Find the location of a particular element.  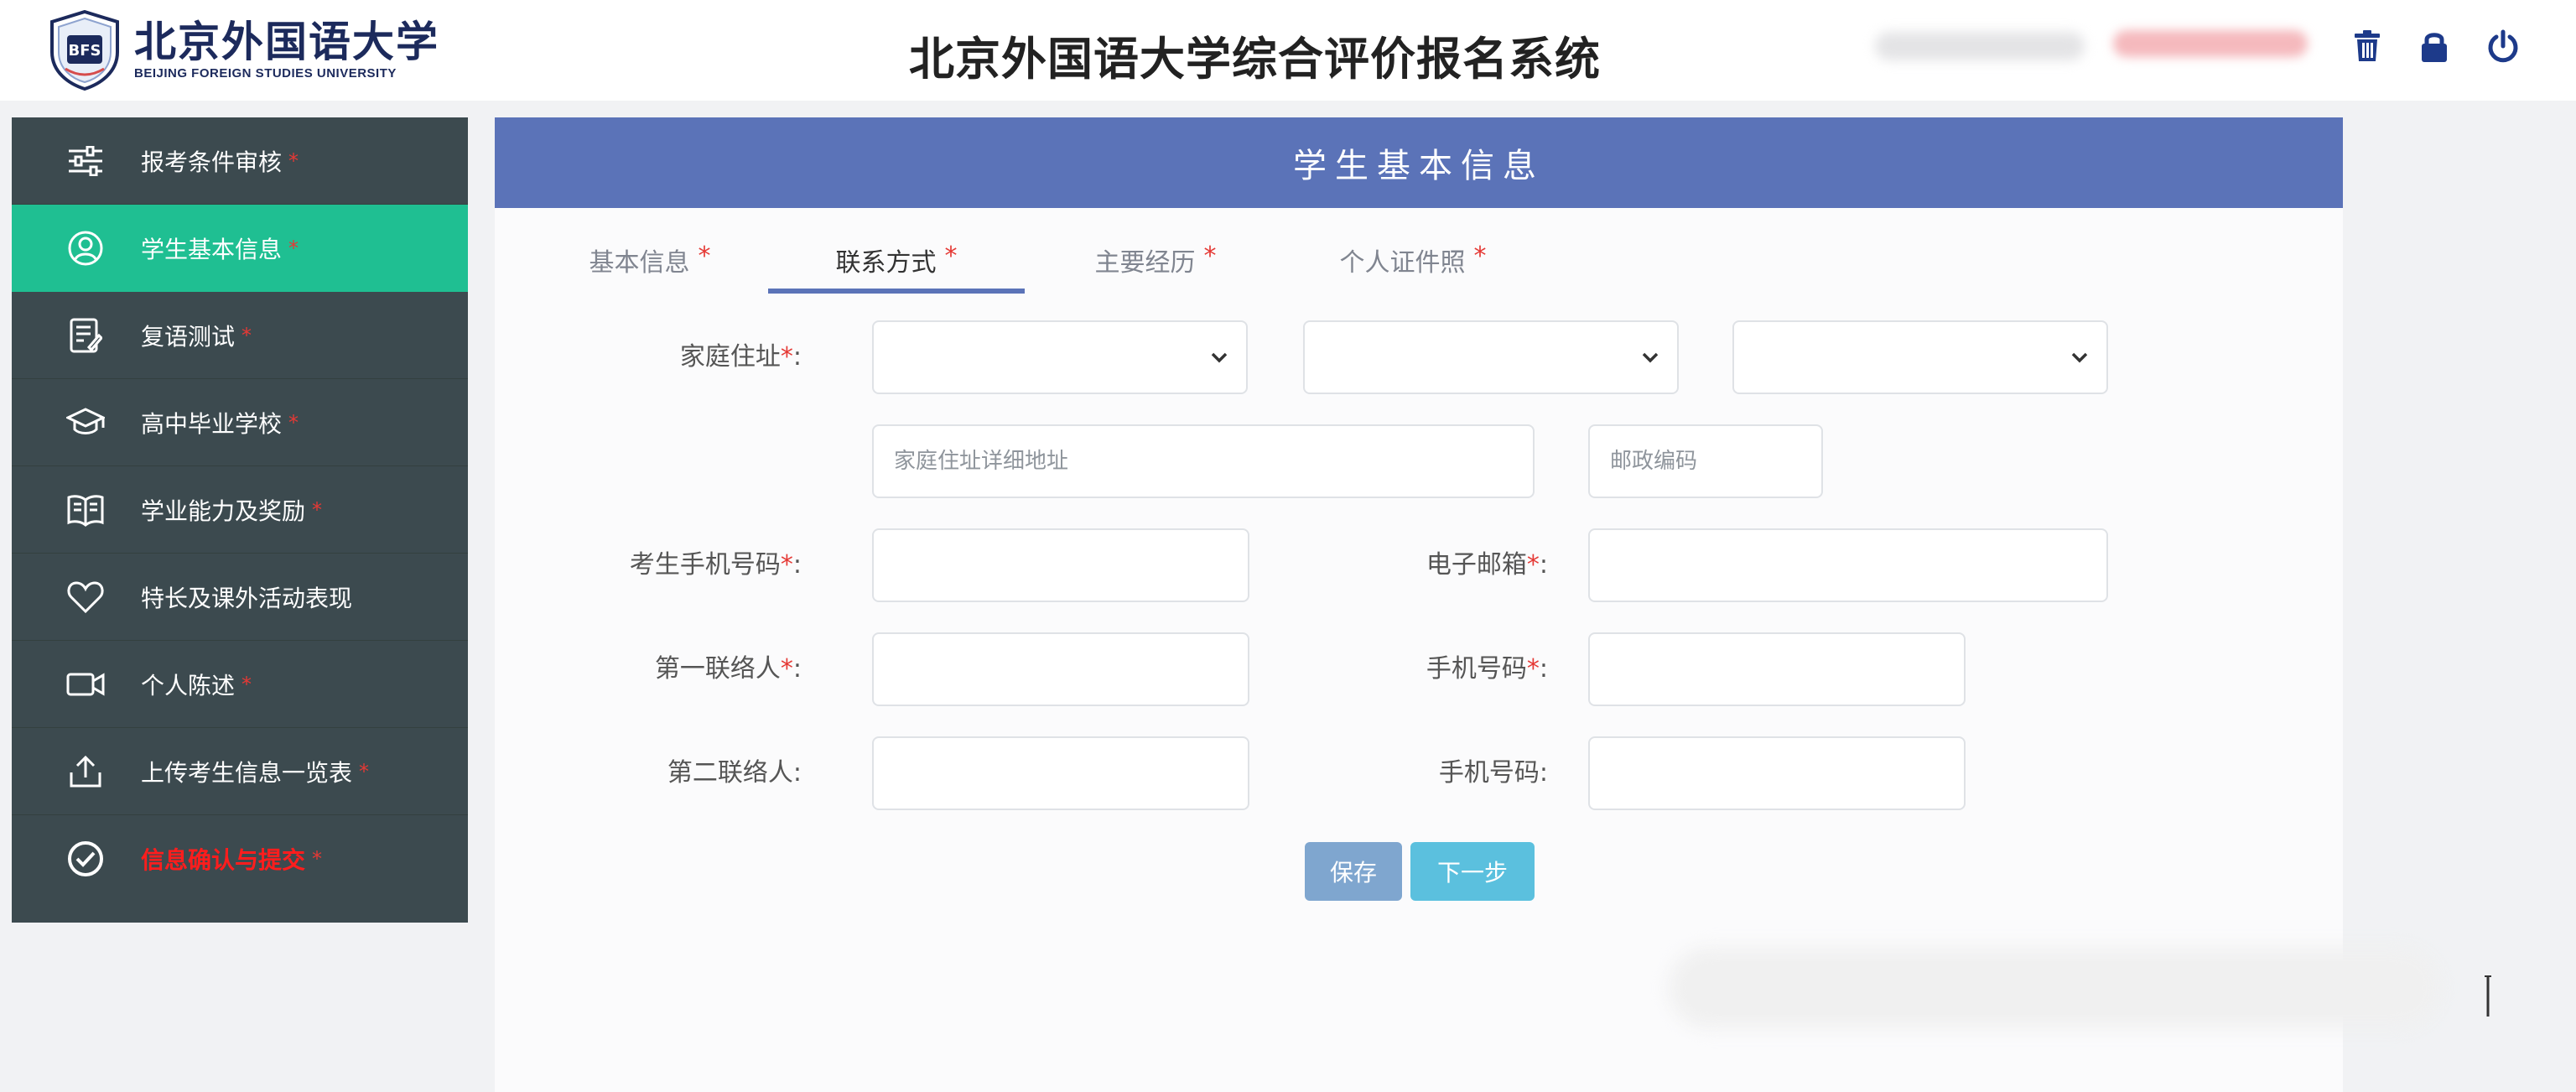

contact1-phone-label: 手机号码*: is located at coordinates (1453, 665).